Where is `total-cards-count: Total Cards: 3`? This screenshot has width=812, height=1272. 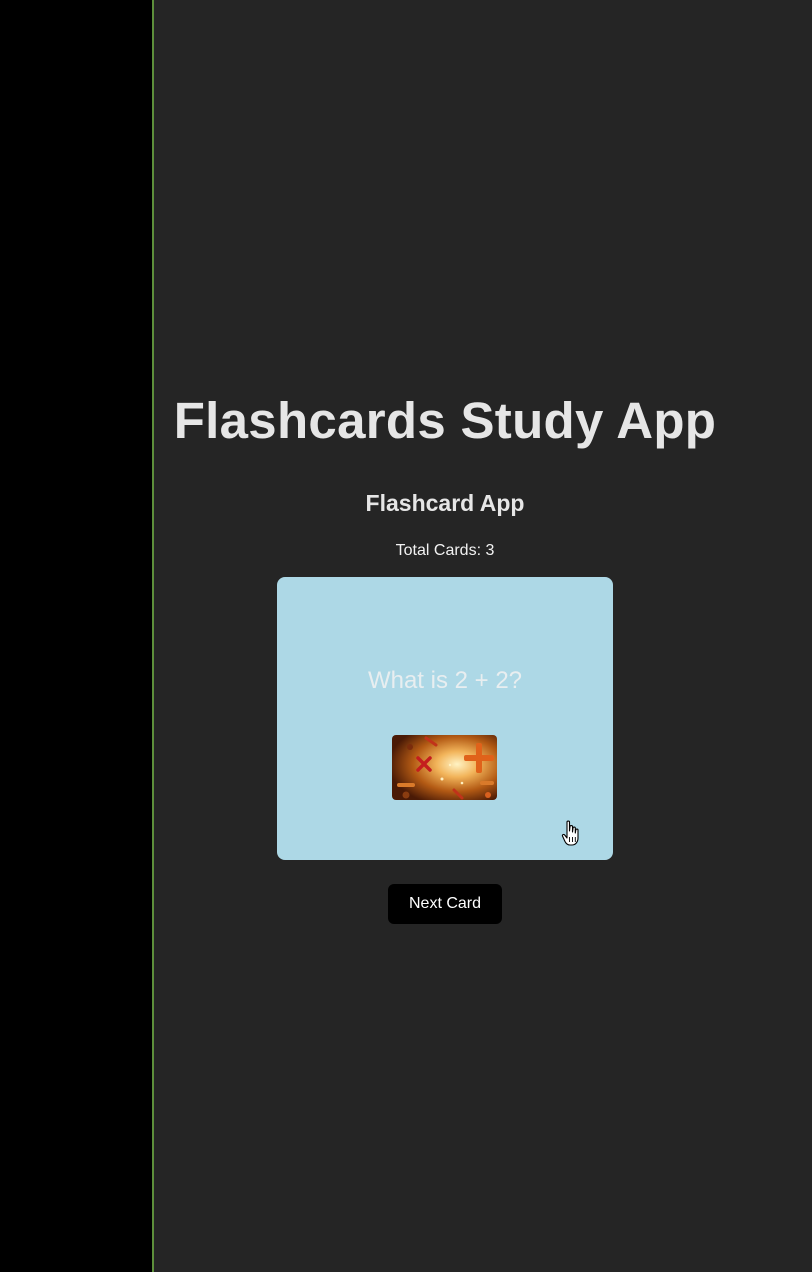 total-cards-count: Total Cards: 3 is located at coordinates (445, 550).